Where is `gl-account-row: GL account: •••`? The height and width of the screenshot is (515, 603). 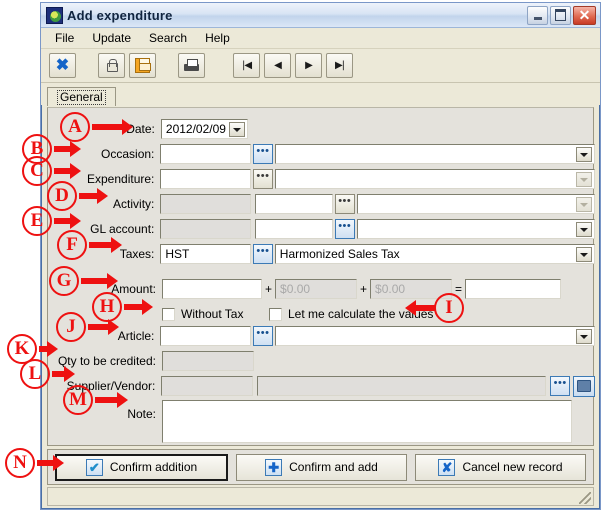 gl-account-row: GL account: ••• is located at coordinates (321, 229).